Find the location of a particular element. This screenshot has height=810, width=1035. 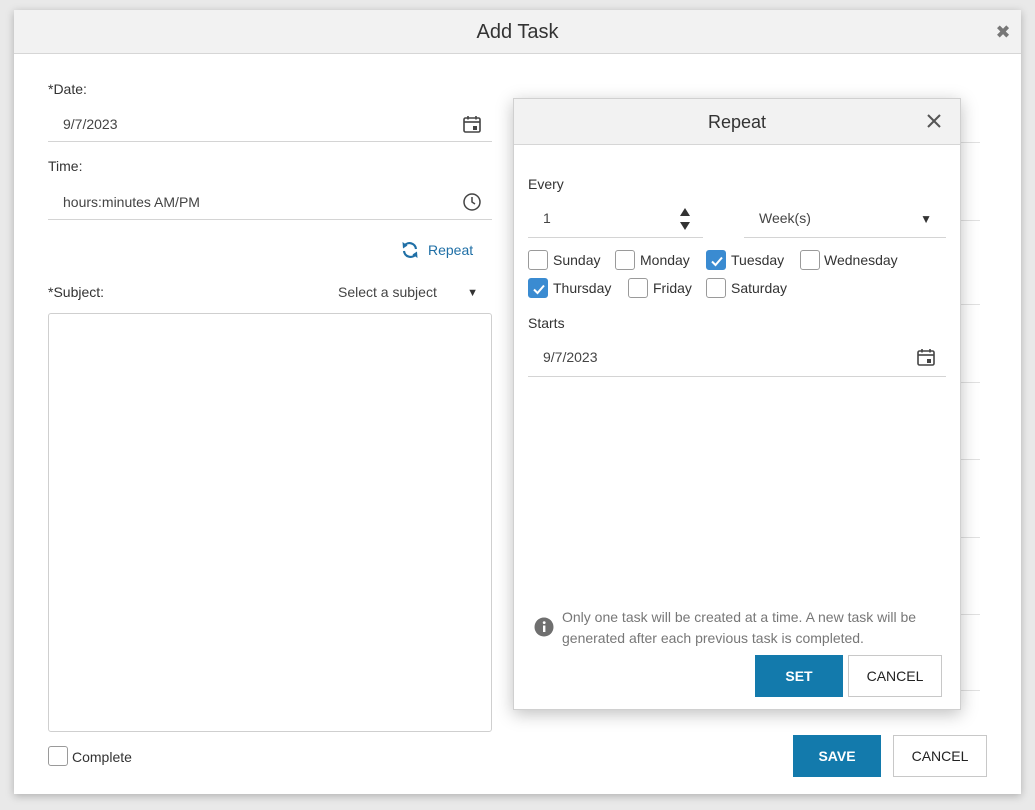

set-button: SET is located at coordinates (799, 676).